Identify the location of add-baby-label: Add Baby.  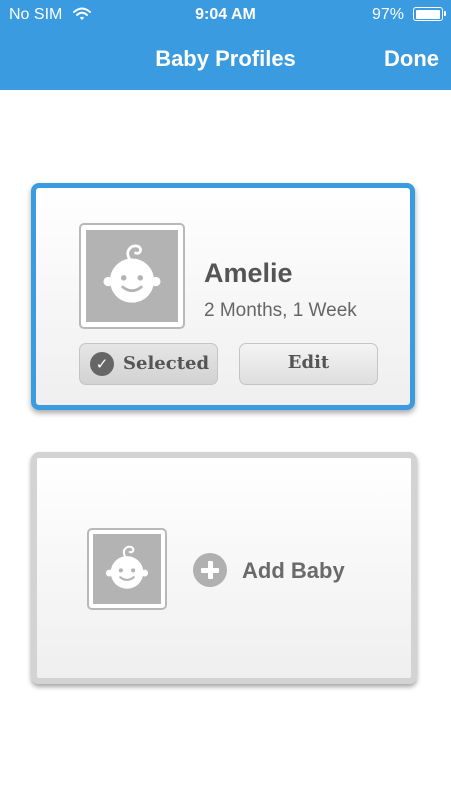
(293, 571).